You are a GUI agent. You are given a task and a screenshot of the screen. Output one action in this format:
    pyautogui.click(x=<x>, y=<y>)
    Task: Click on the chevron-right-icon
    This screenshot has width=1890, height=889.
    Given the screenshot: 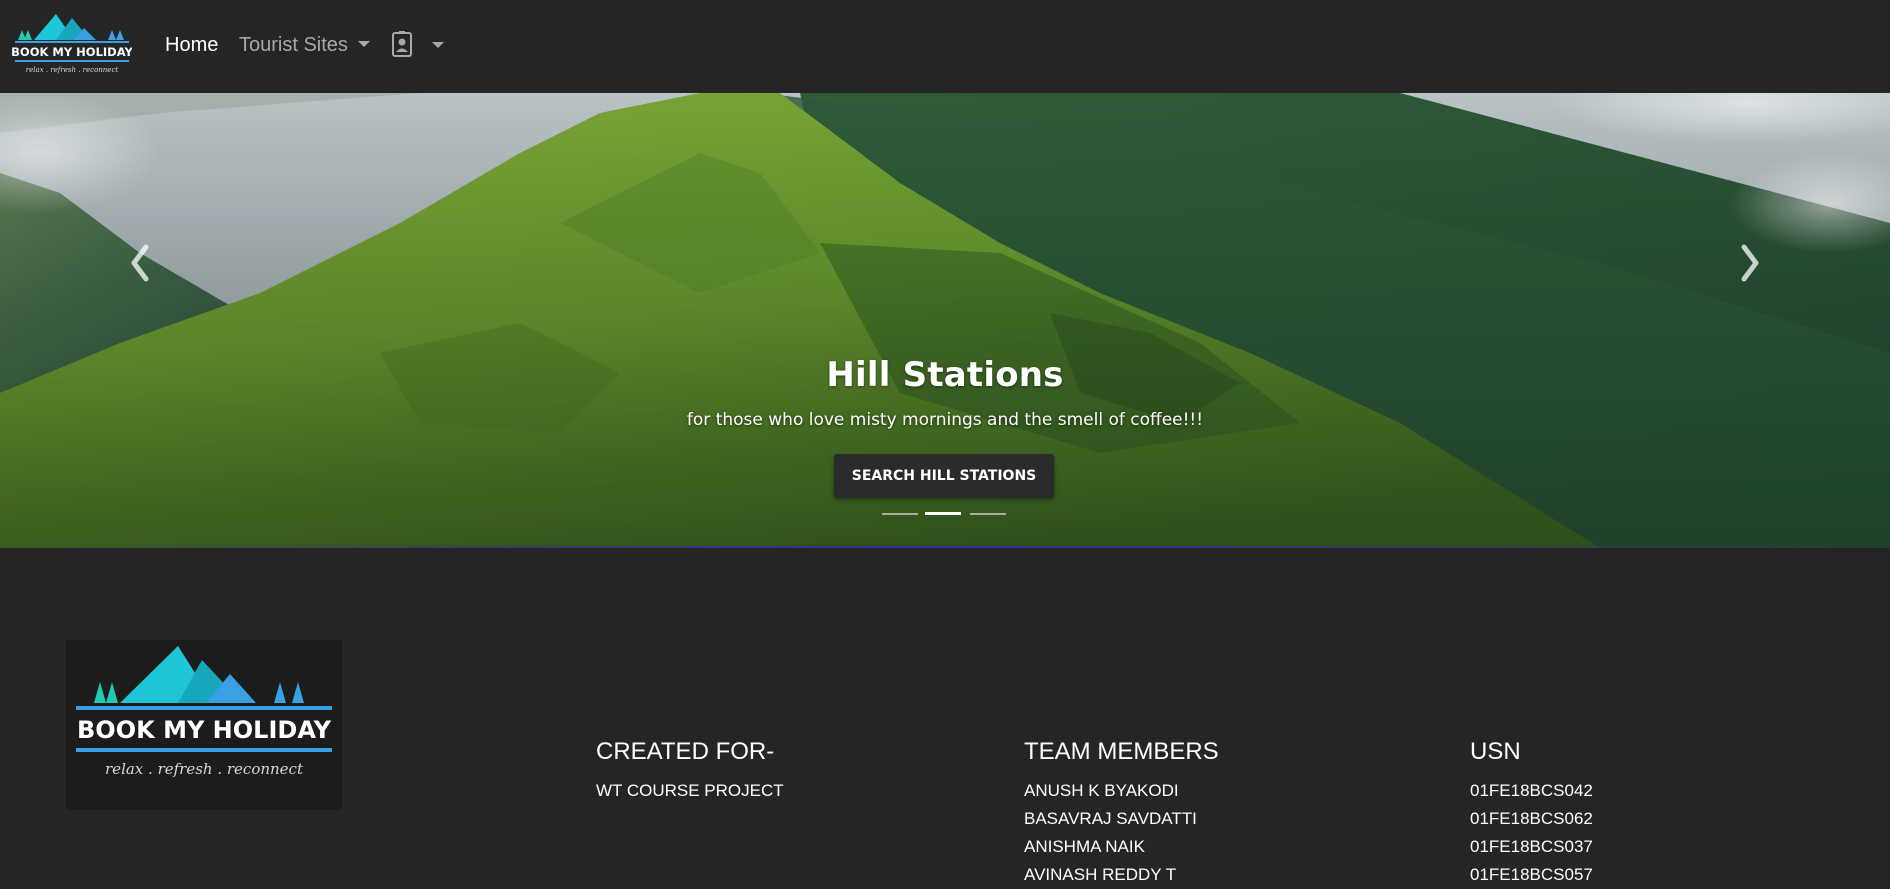 What is the action you would take?
    pyautogui.click(x=1750, y=263)
    